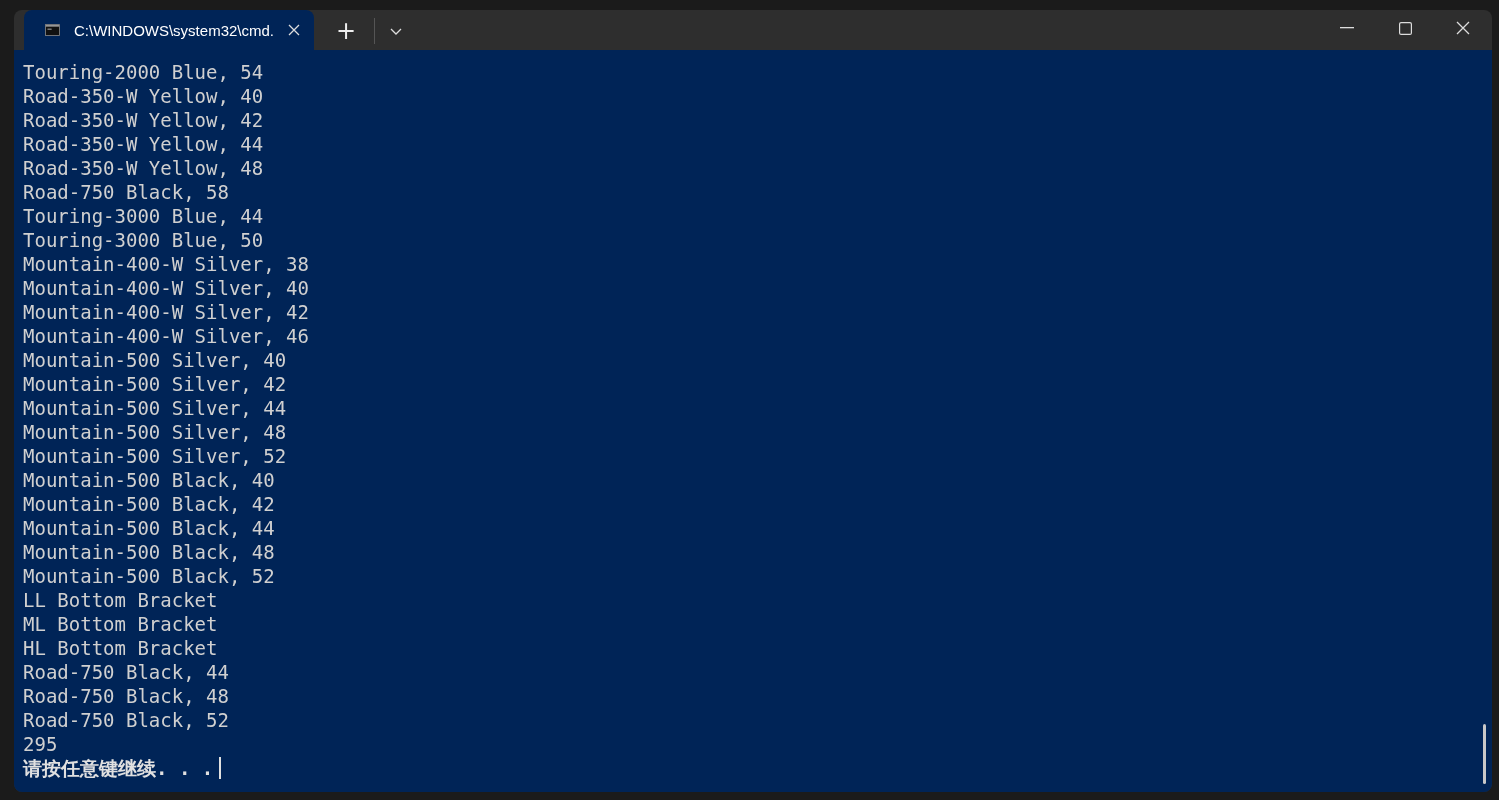  I want to click on output-line: Mountain-500 Silver, 48, so click(155, 432).